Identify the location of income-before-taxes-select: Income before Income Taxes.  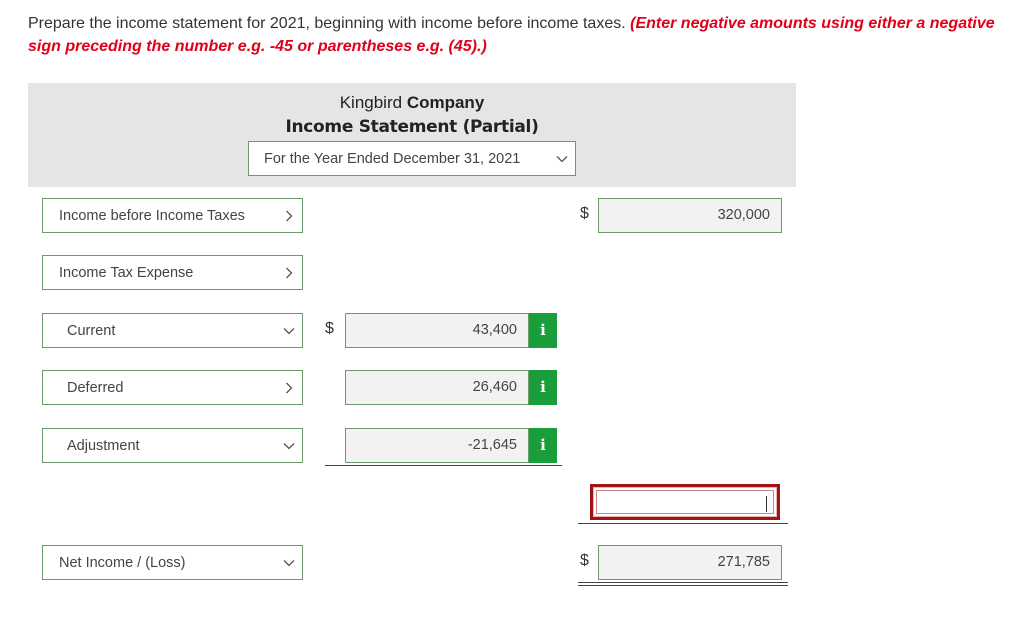
(172, 215).